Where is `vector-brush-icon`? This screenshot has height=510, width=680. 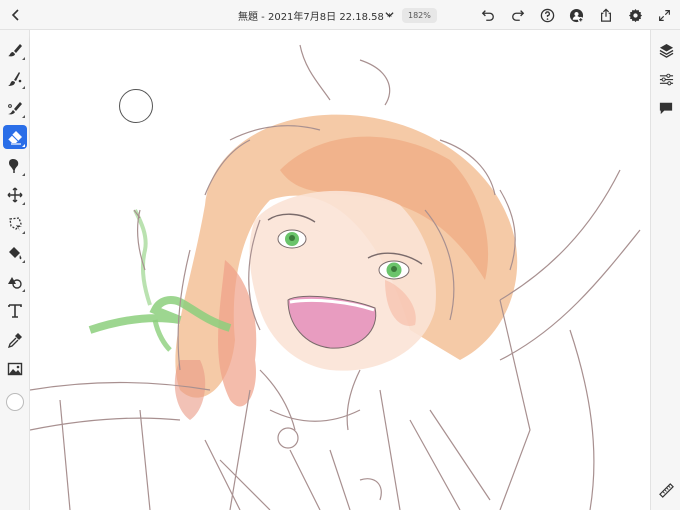 vector-brush-icon is located at coordinates (15, 108).